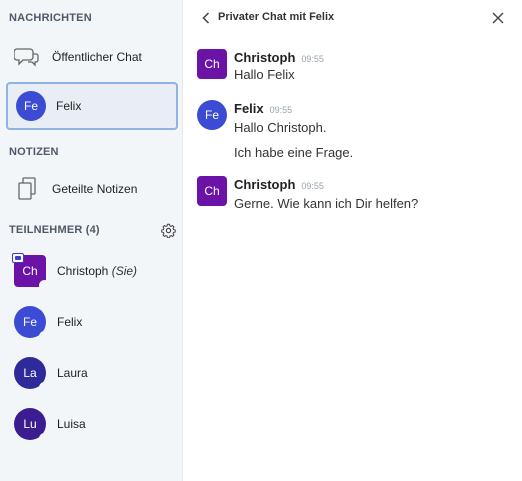 The width and height of the screenshot is (522, 481). What do you see at coordinates (264, 74) in the screenshot?
I see `message-text: Hallo Felix` at bounding box center [264, 74].